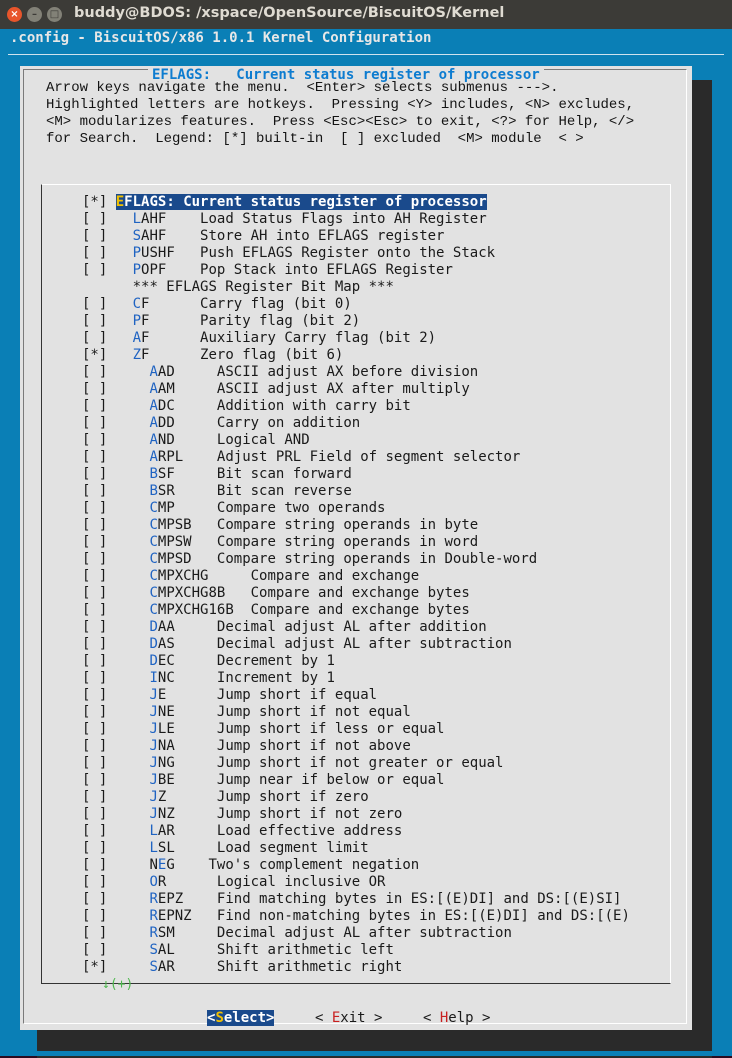  I want to click on menu-item: [ ] POPF Pop Stack into EFLAGS Register, so click(356, 270).